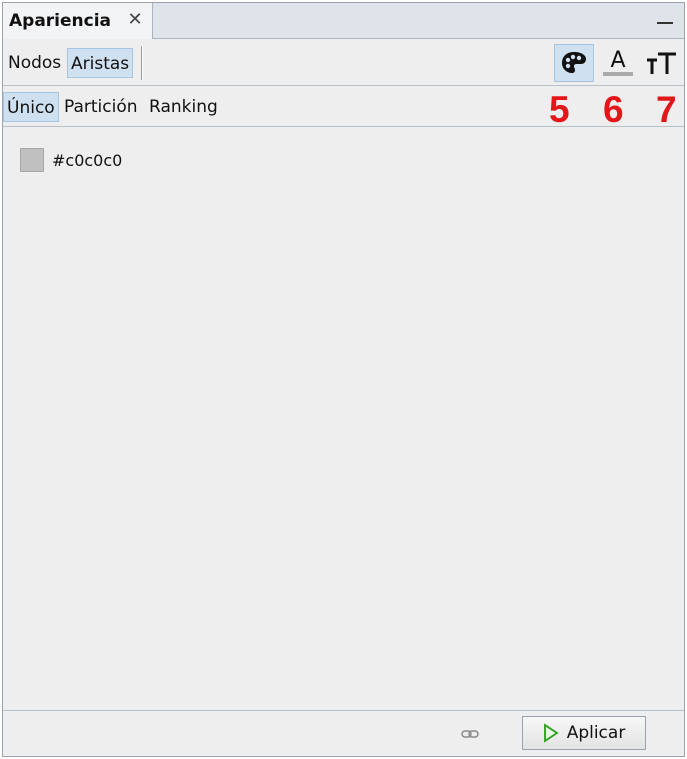  What do you see at coordinates (183, 107) in the screenshot?
I see `tab-ranking: Ranking` at bounding box center [183, 107].